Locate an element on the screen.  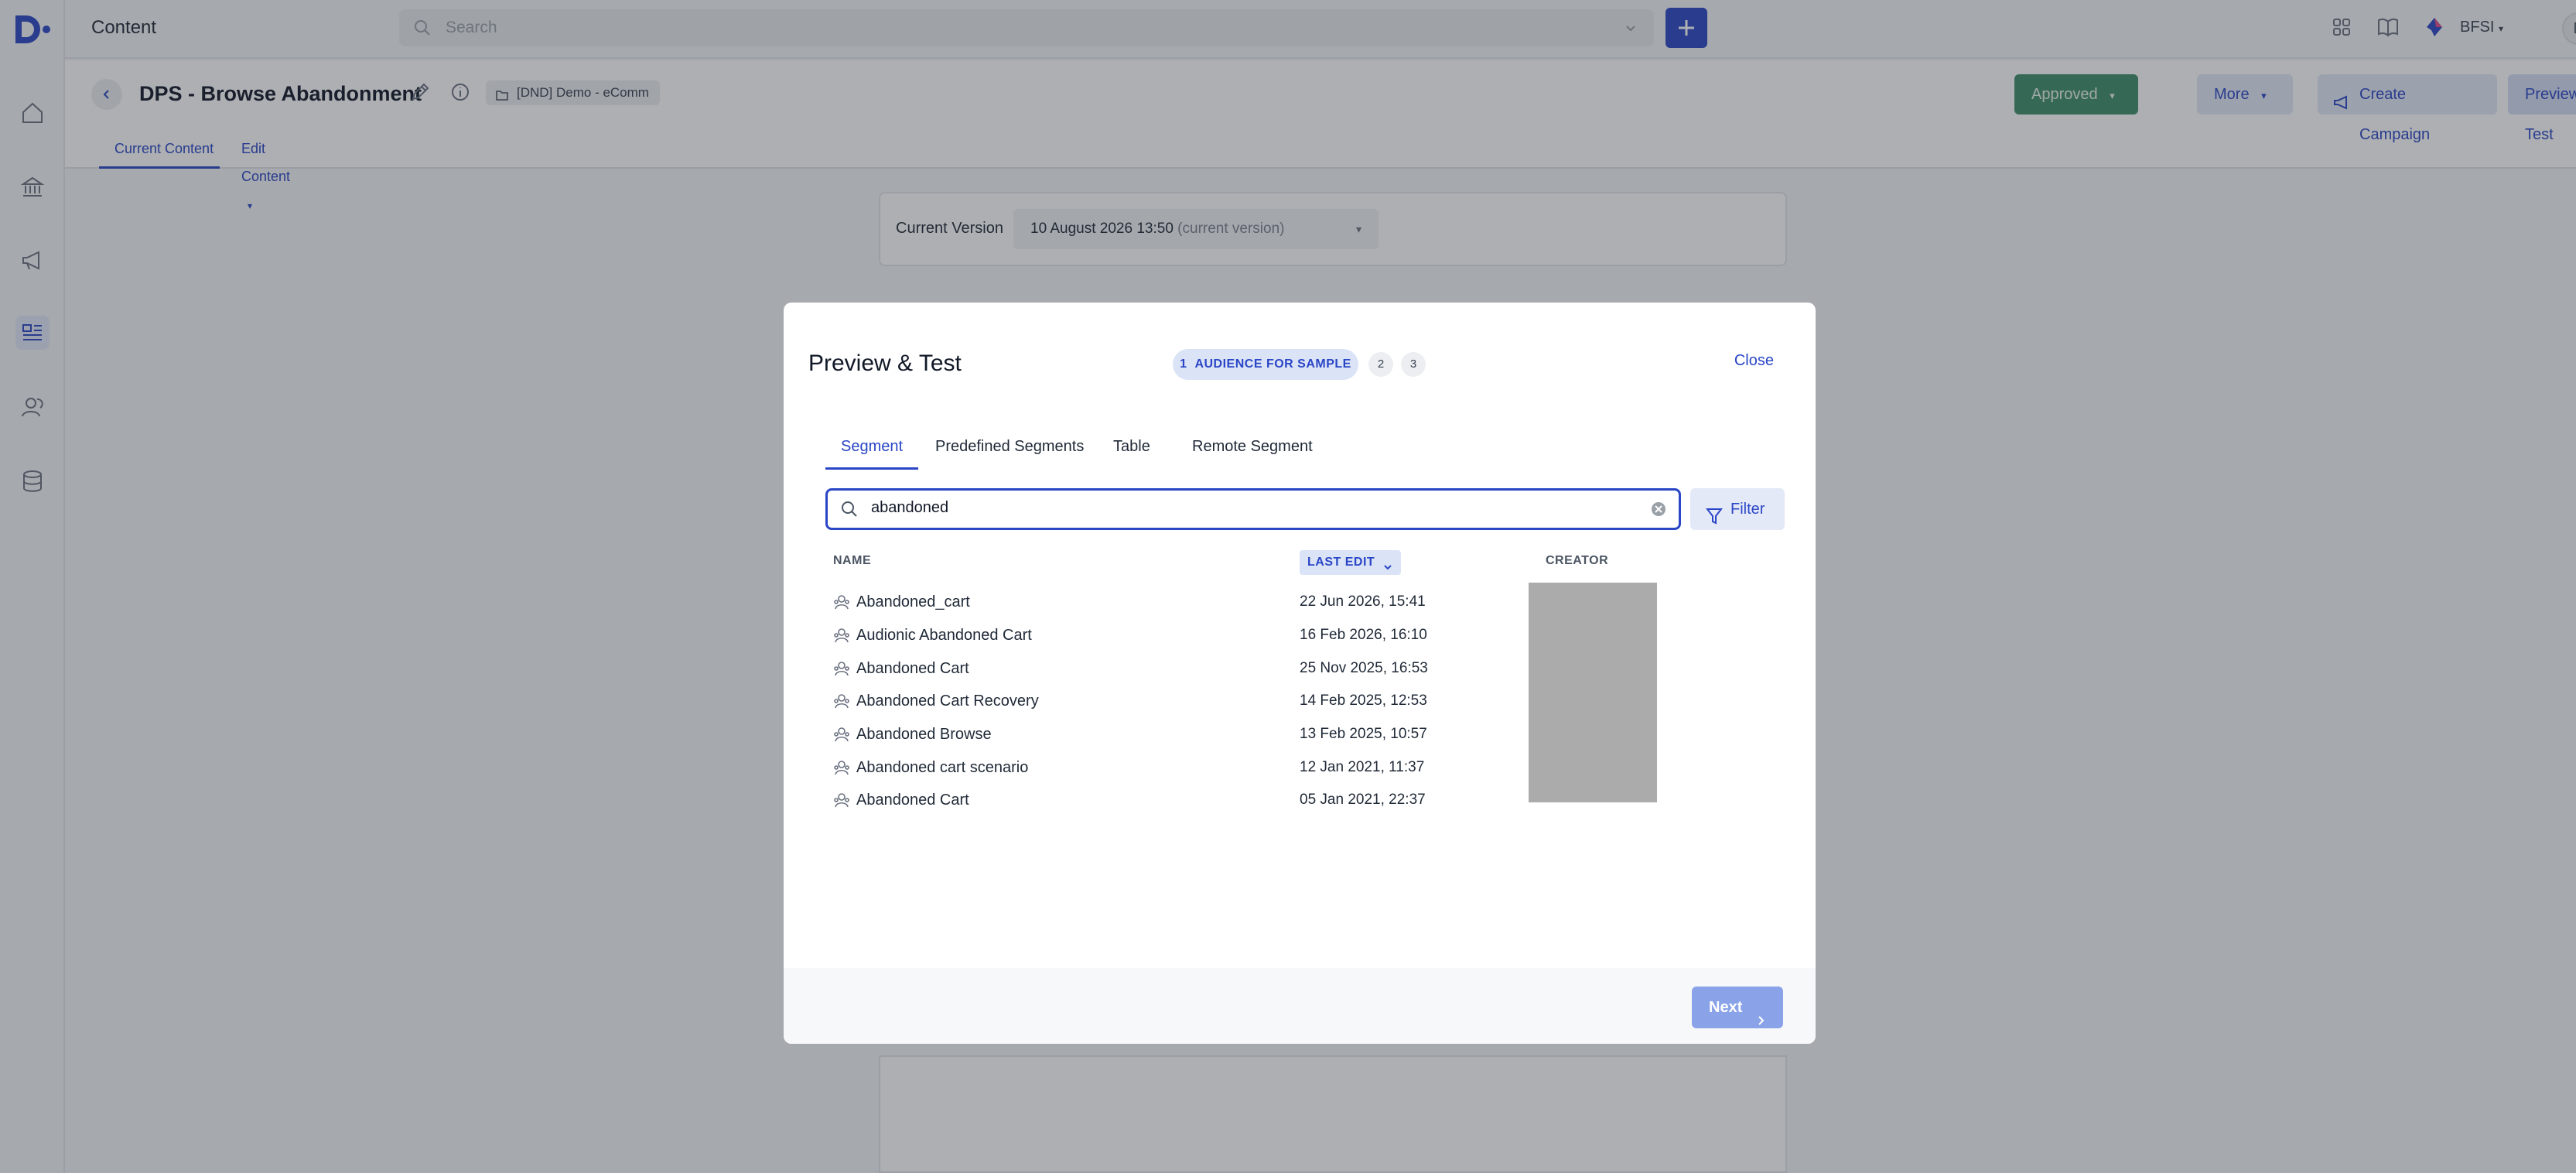
column-header-last-edit: LAST EDIT is located at coordinates (1351, 562).